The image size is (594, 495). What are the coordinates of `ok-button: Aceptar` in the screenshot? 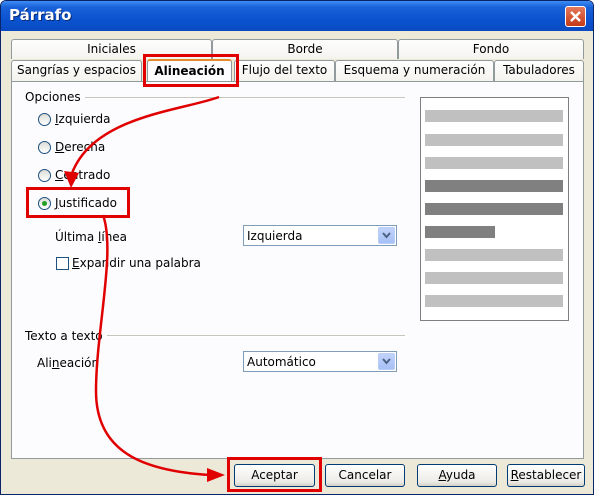 It's located at (274, 475).